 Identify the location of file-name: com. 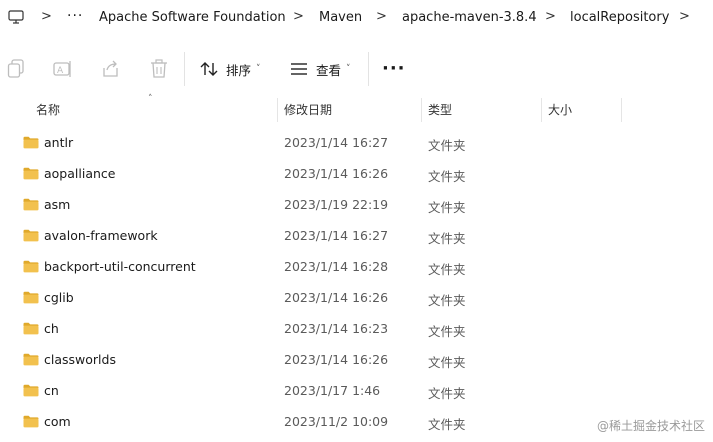
(57, 421).